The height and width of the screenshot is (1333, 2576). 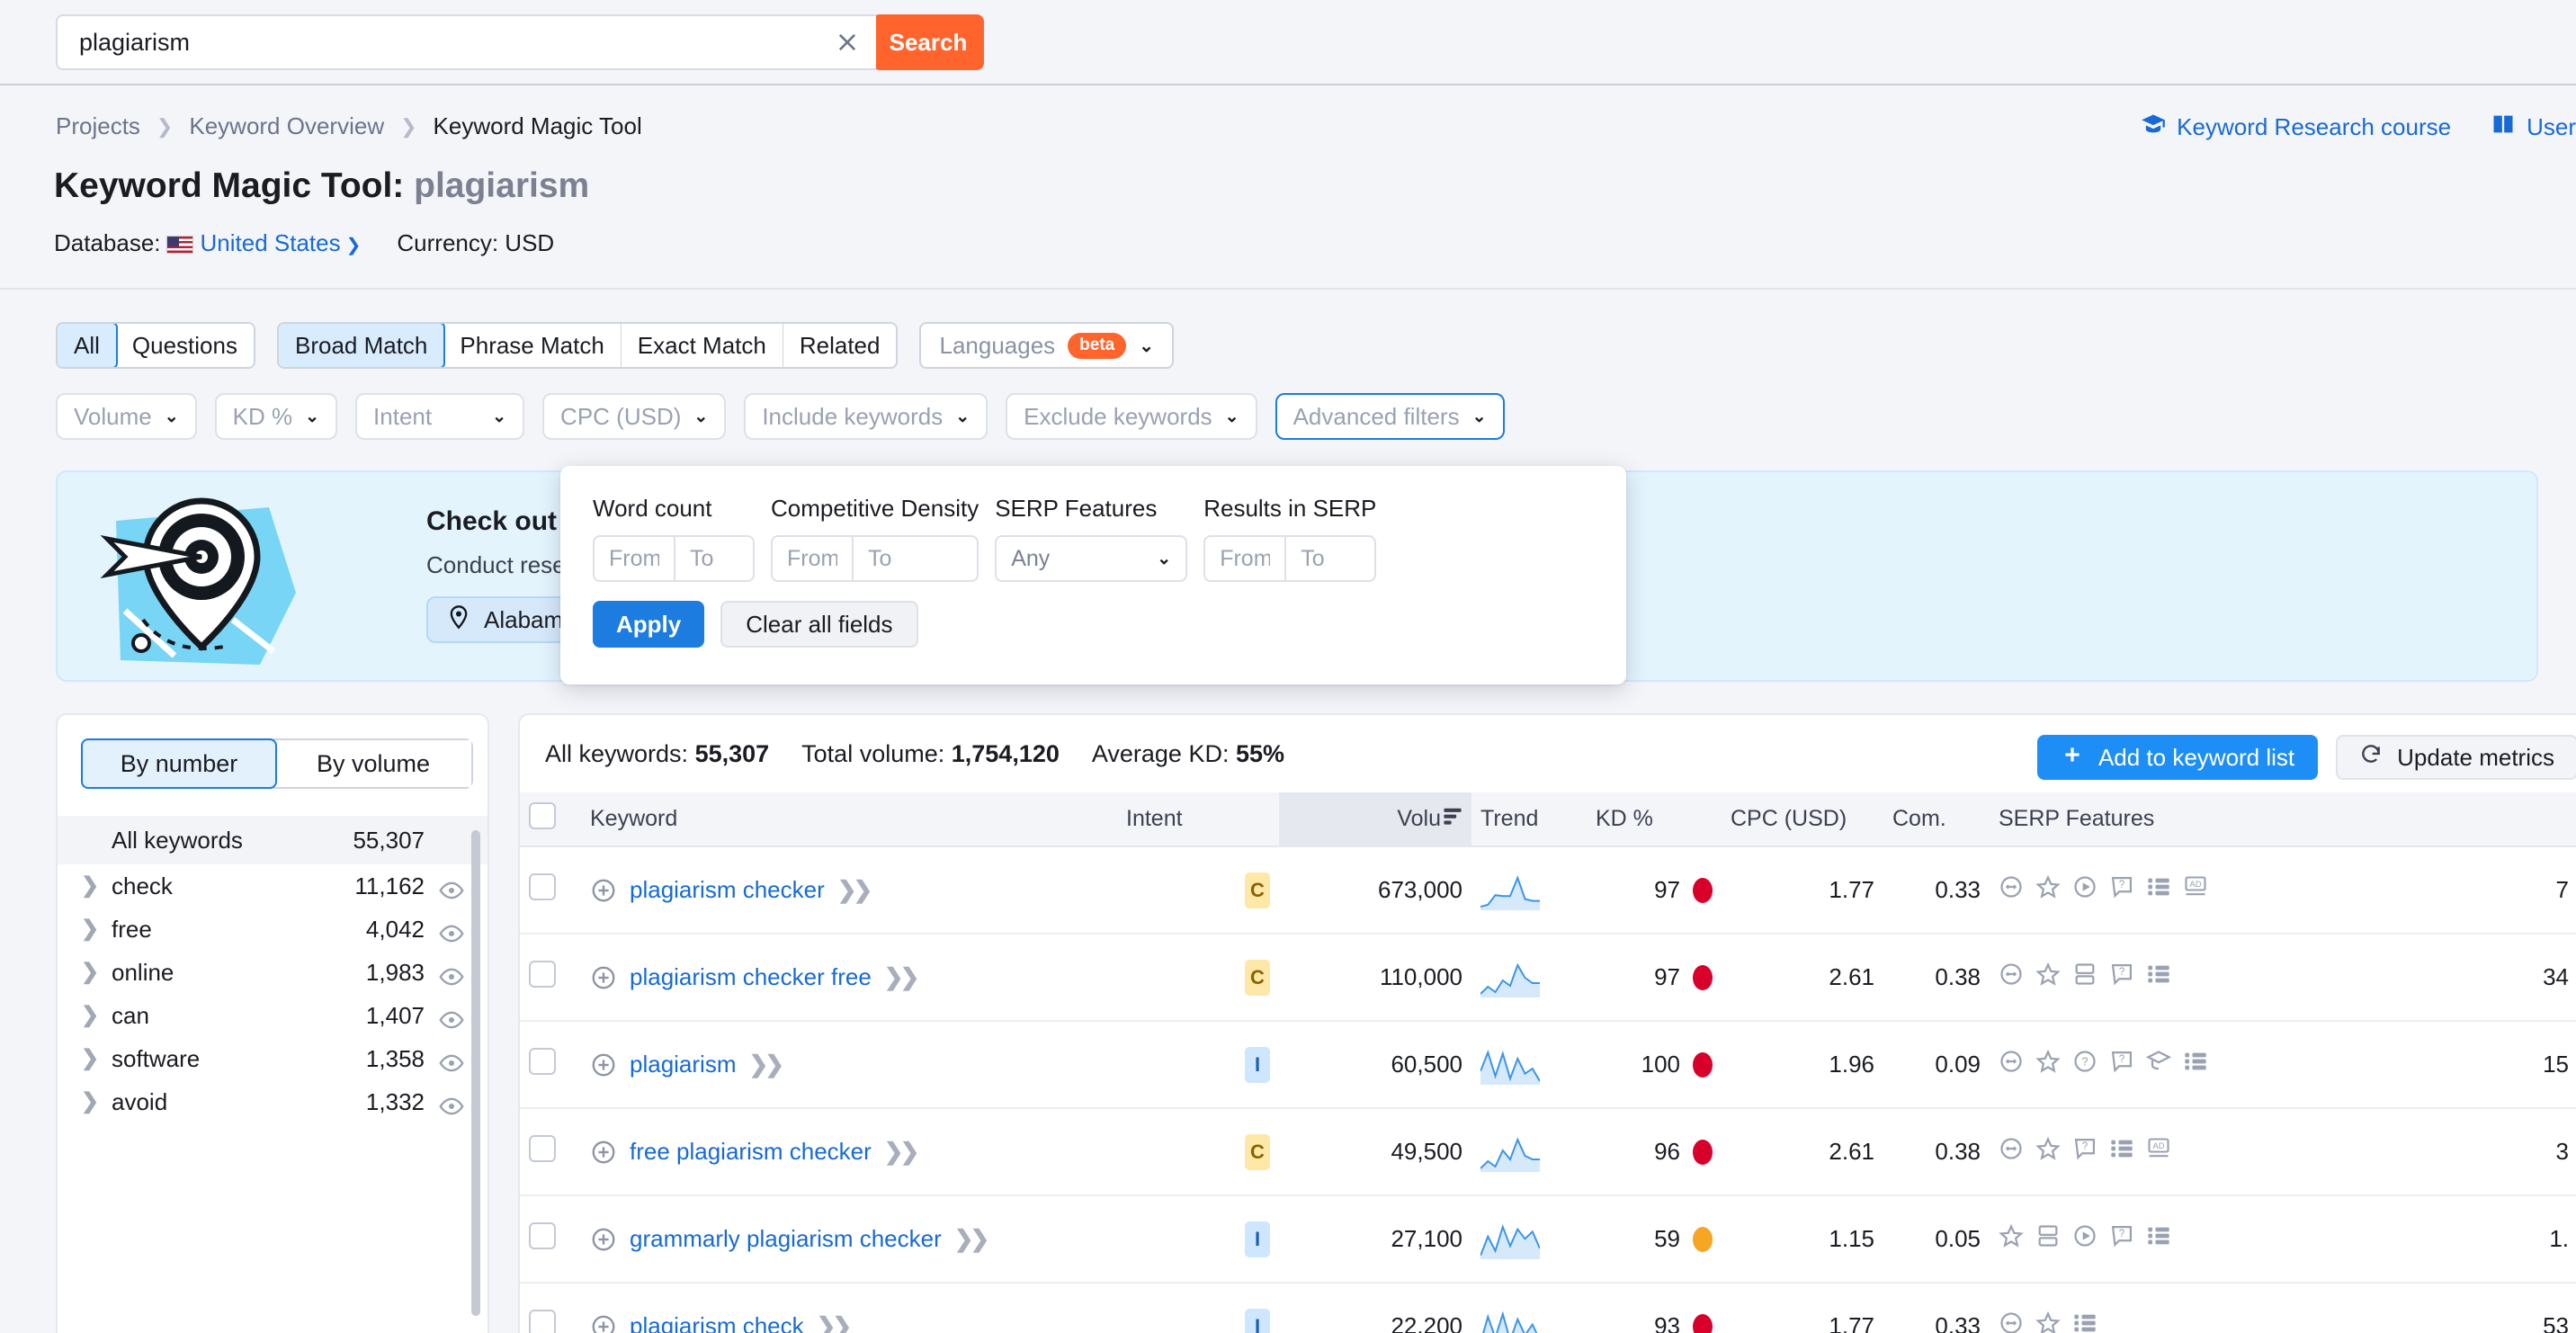 What do you see at coordinates (362, 345) in the screenshot?
I see `tab-broad-match: Broad Match` at bounding box center [362, 345].